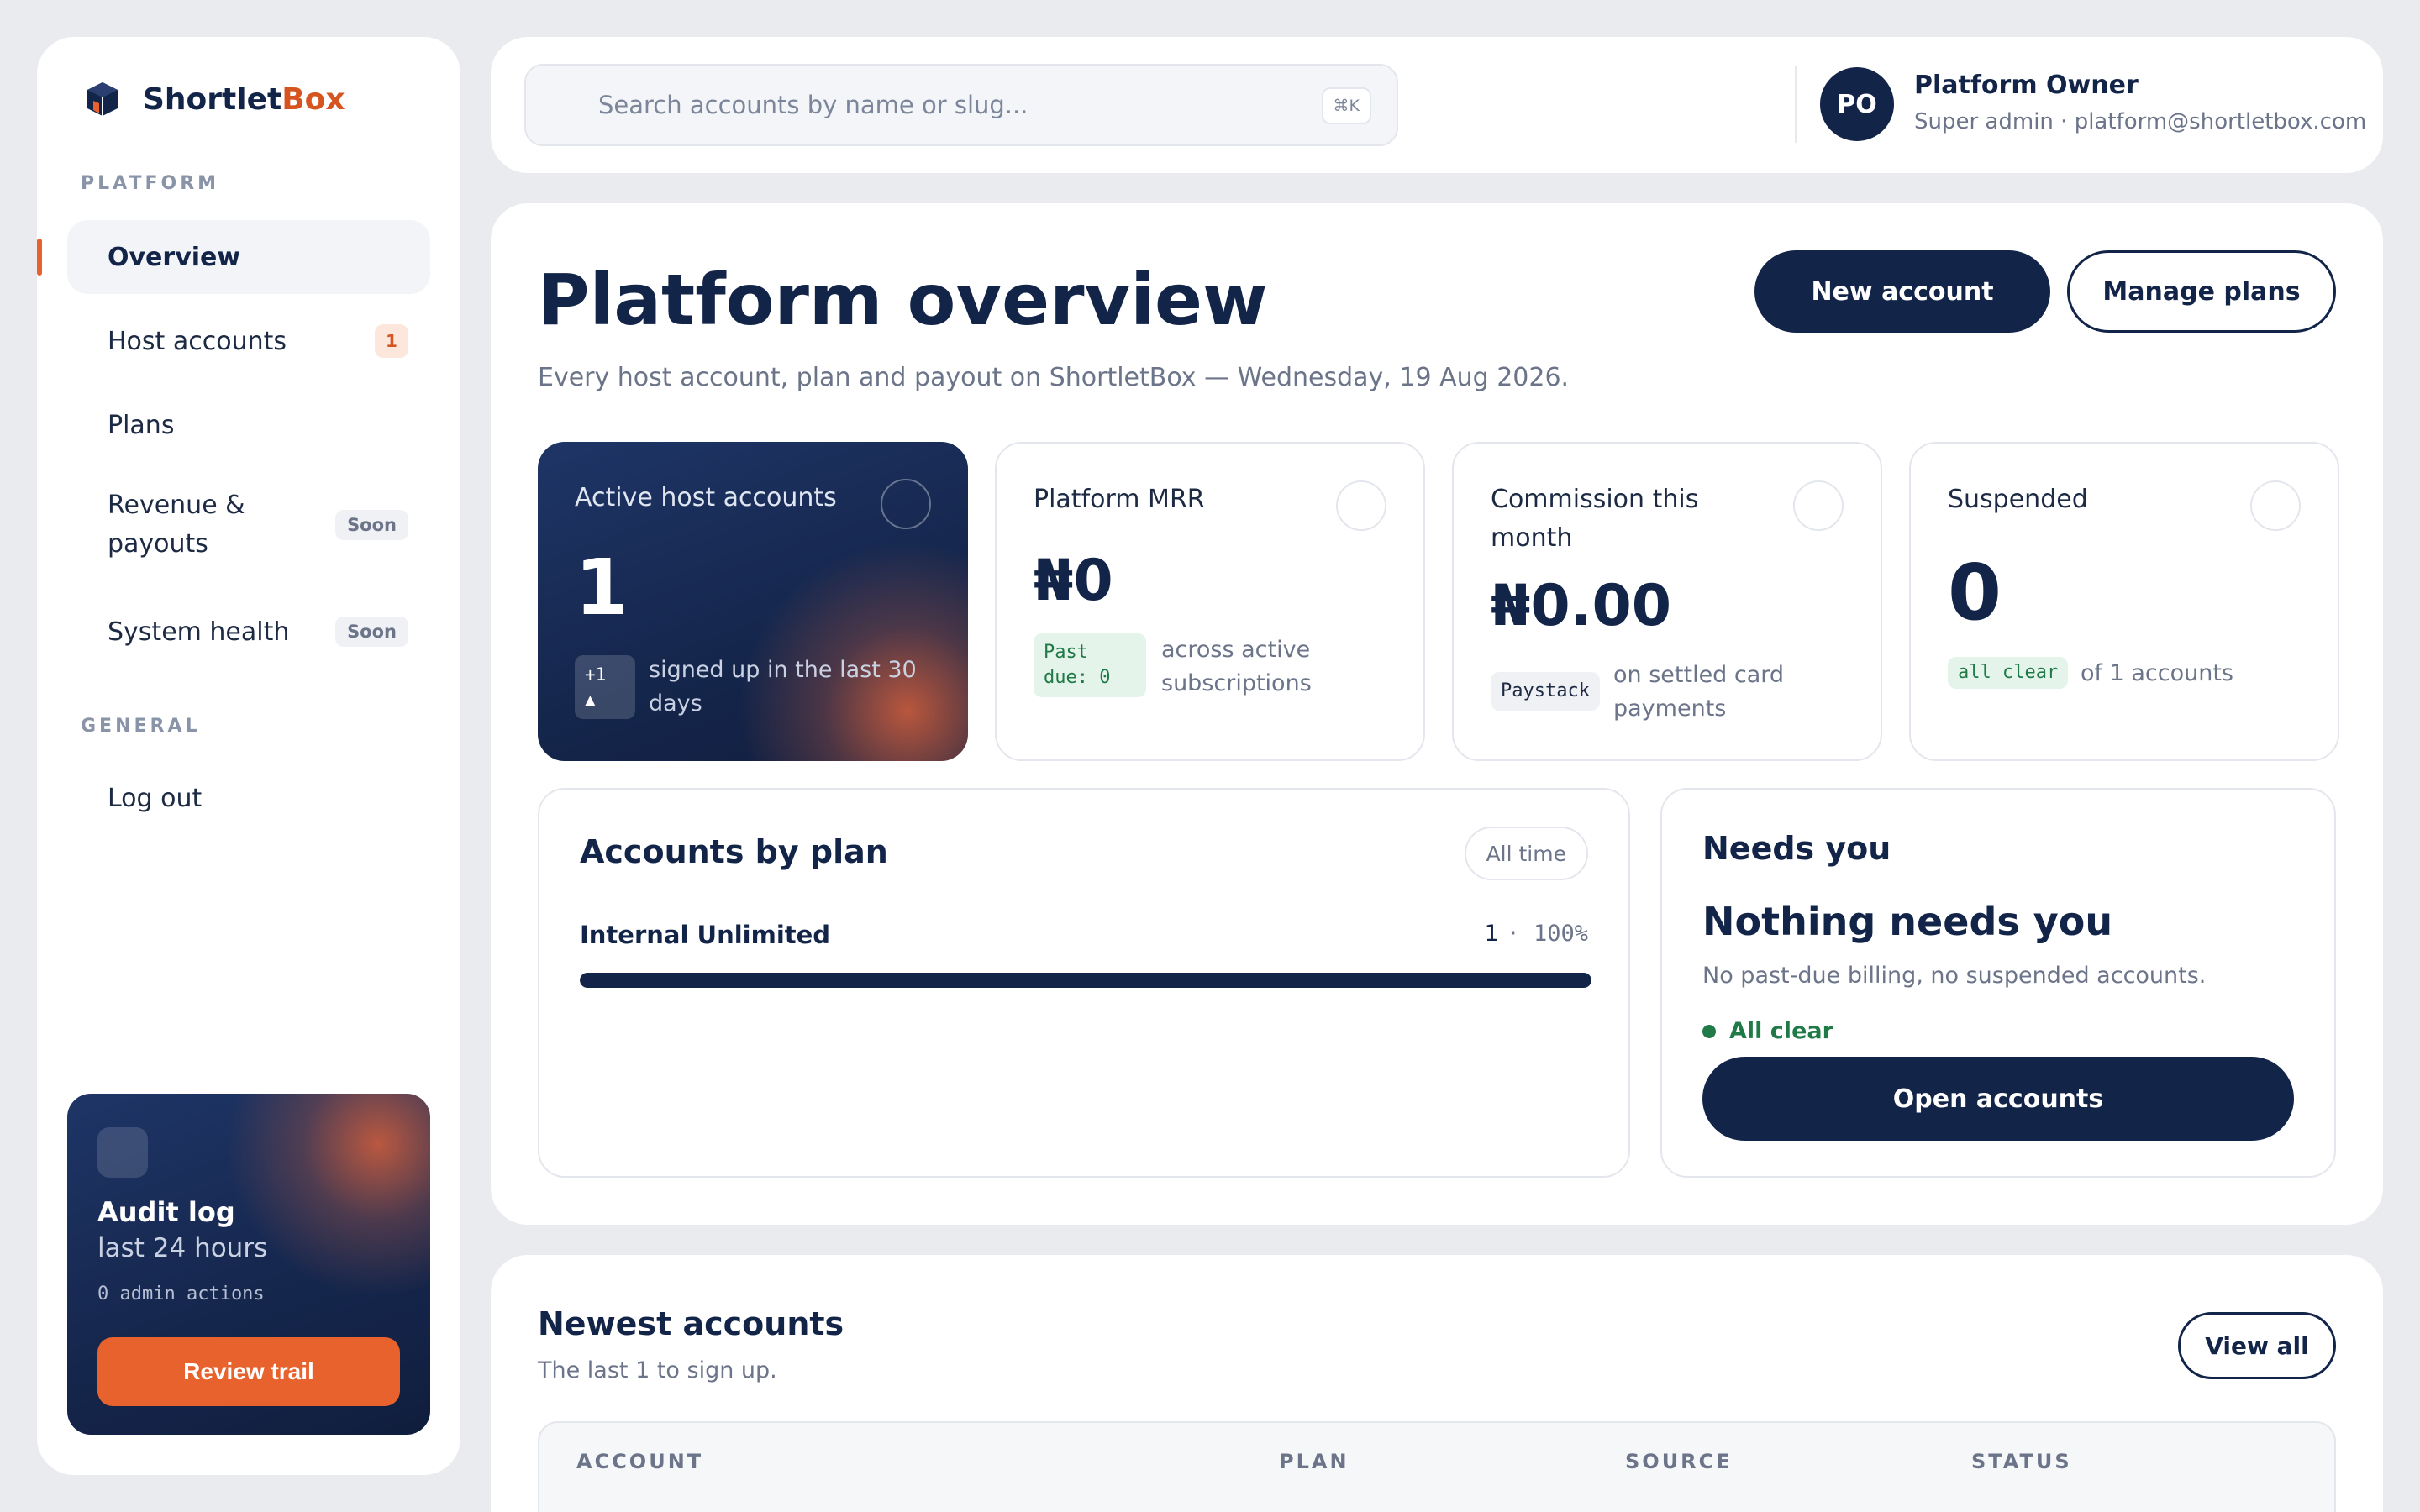  I want to click on stat-value: ₦0.00, so click(1582, 606).